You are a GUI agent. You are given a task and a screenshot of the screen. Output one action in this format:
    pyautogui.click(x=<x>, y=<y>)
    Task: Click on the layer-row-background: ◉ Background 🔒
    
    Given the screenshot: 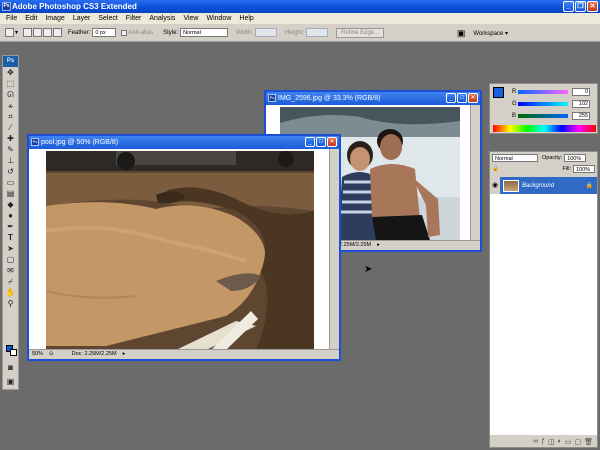 What is the action you would take?
    pyautogui.click(x=543, y=185)
    